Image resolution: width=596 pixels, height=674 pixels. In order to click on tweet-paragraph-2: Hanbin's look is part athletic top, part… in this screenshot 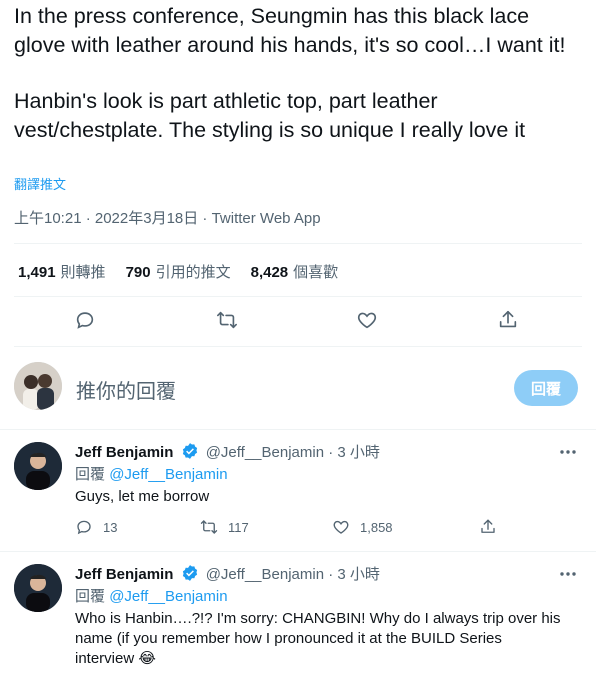, I will do `click(270, 115)`.